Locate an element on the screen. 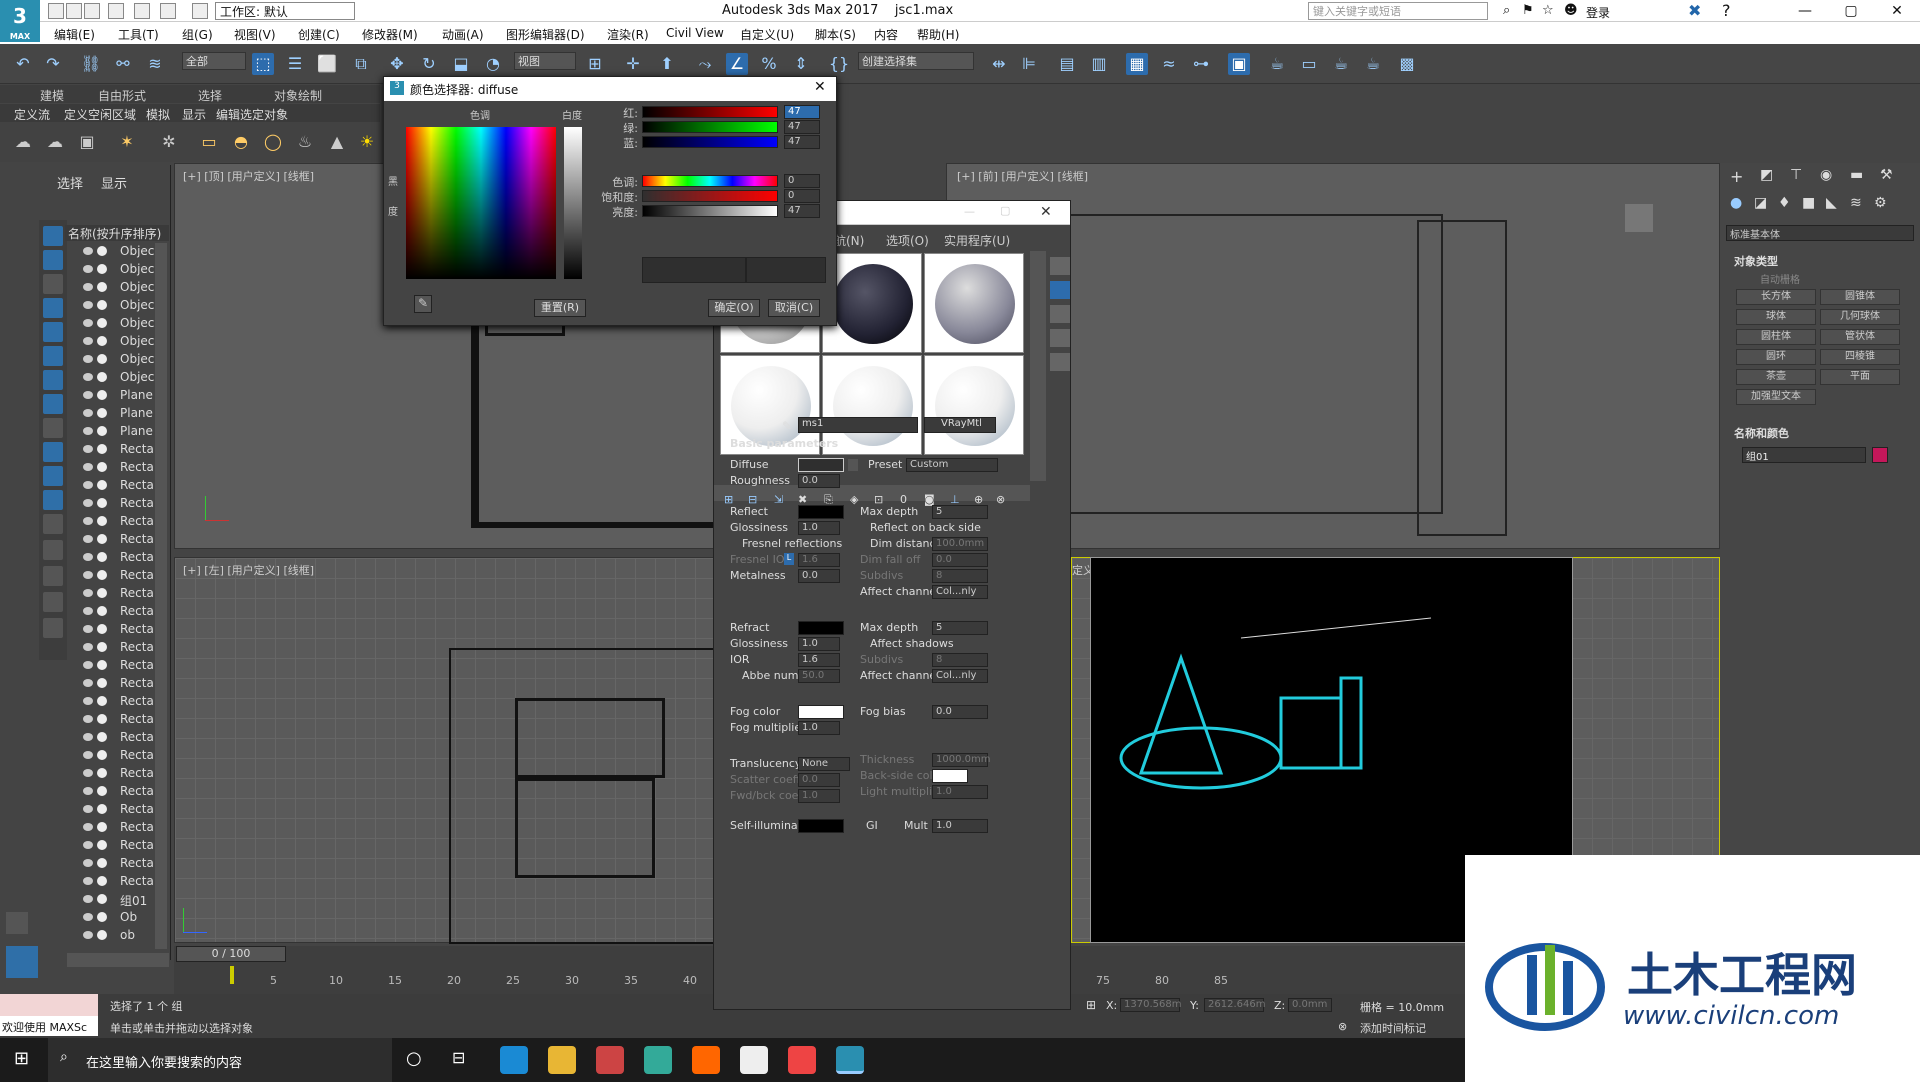  taskbar-search-box: ⌕ 在这里输入你要搜索的内容 is located at coordinates (220, 1060).